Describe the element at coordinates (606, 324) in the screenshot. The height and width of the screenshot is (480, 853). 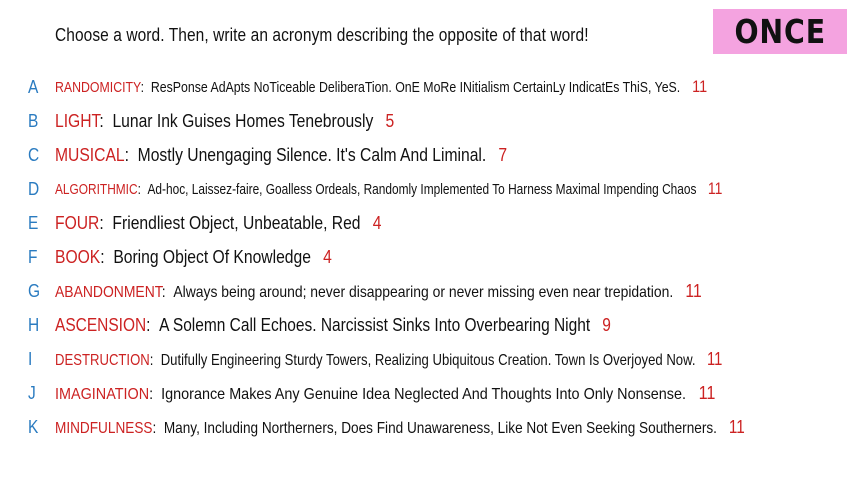
I see `item-count: 9` at that location.